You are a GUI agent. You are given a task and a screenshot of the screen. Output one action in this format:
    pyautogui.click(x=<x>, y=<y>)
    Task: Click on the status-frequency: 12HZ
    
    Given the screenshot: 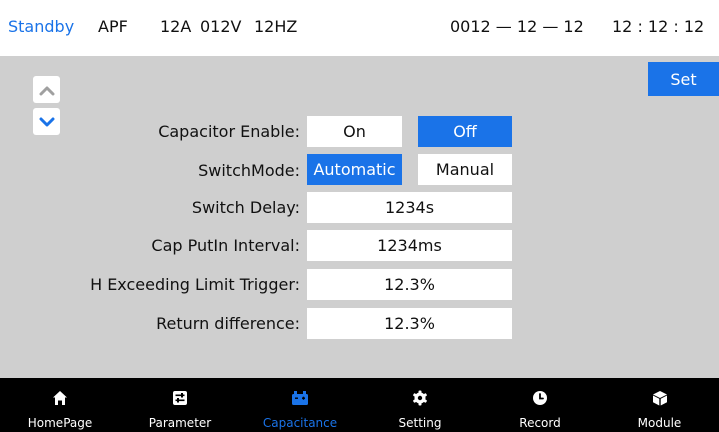 What is the action you would take?
    pyautogui.click(x=276, y=26)
    